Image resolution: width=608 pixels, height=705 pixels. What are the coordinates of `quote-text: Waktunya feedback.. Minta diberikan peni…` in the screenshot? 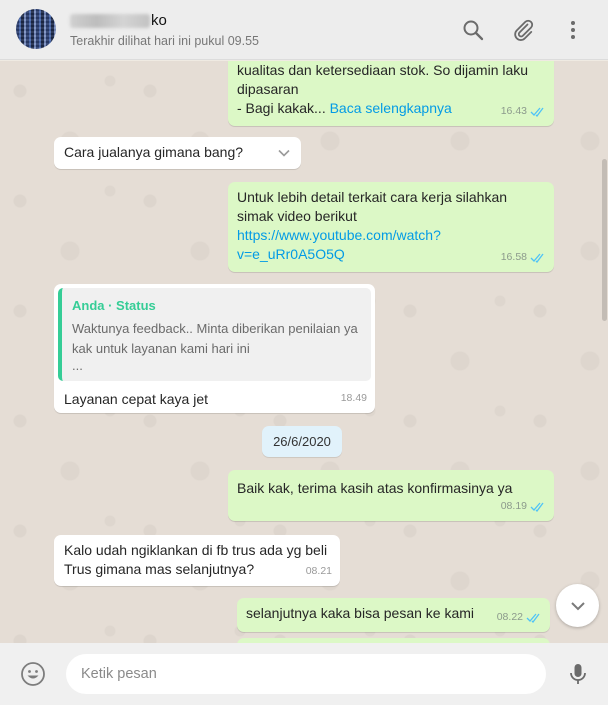 It's located at (215, 328).